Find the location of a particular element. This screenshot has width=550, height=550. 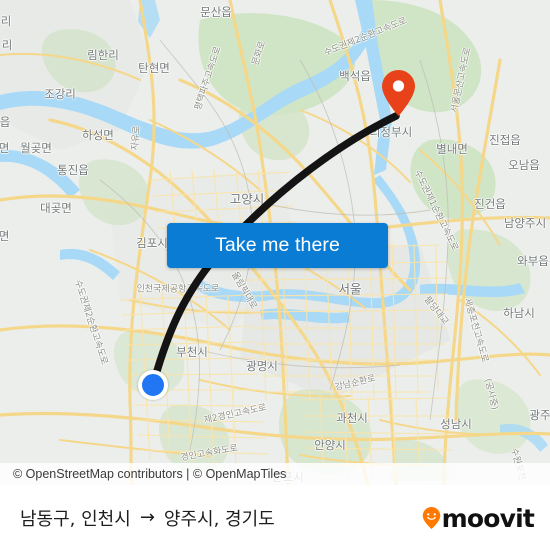

moovit-logo: moovit is located at coordinates (478, 518).